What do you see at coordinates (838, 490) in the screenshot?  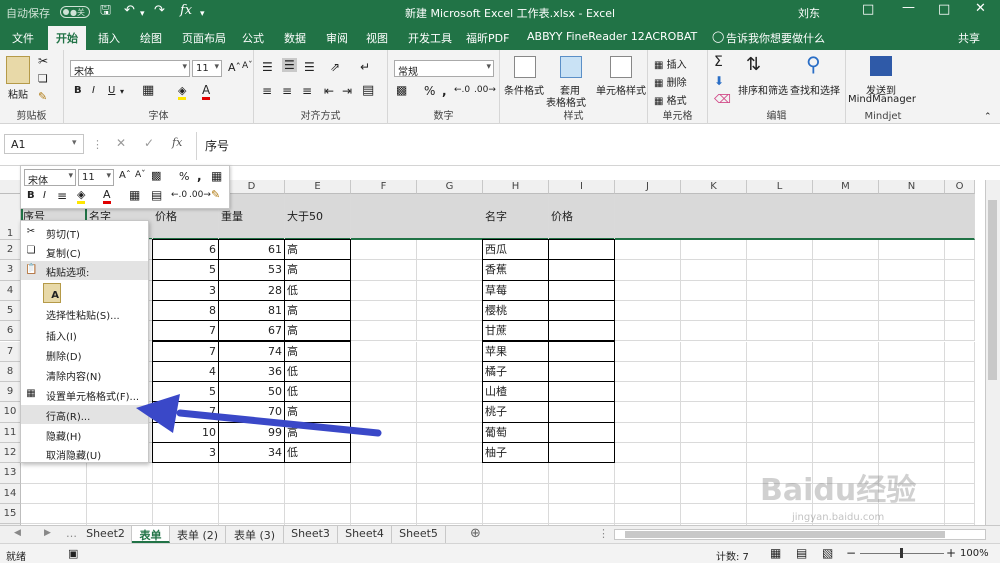 I see `baidu-watermark: Baidu经验` at bounding box center [838, 490].